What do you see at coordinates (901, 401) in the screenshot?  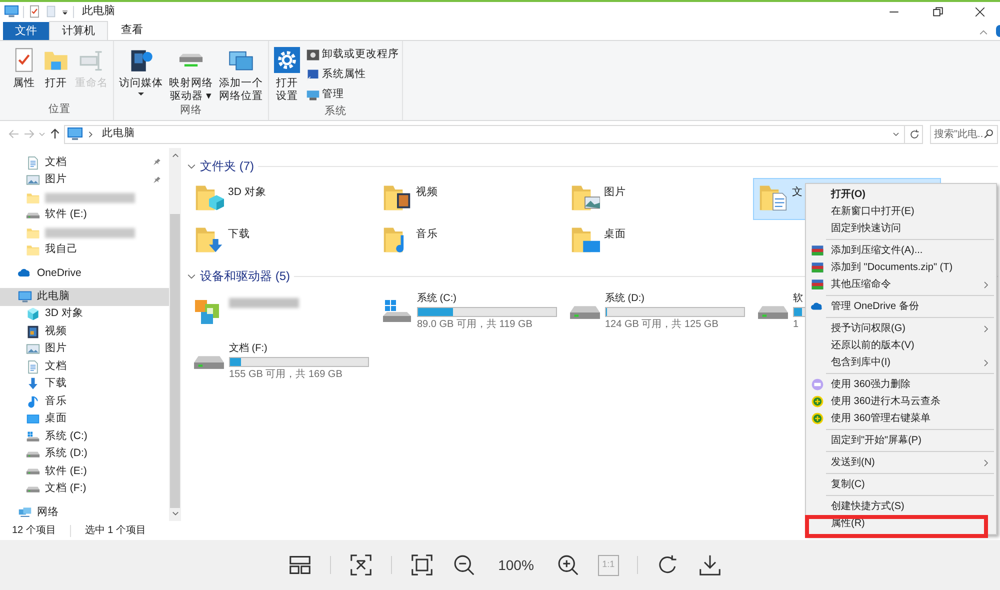 I see `menu-item: 使用 360进行木马云查杀` at bounding box center [901, 401].